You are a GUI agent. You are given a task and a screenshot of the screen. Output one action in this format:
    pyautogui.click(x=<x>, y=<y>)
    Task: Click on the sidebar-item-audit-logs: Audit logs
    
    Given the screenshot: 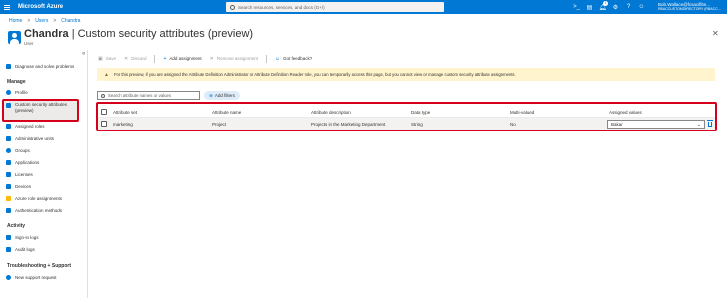 What is the action you would take?
    pyautogui.click(x=20, y=249)
    